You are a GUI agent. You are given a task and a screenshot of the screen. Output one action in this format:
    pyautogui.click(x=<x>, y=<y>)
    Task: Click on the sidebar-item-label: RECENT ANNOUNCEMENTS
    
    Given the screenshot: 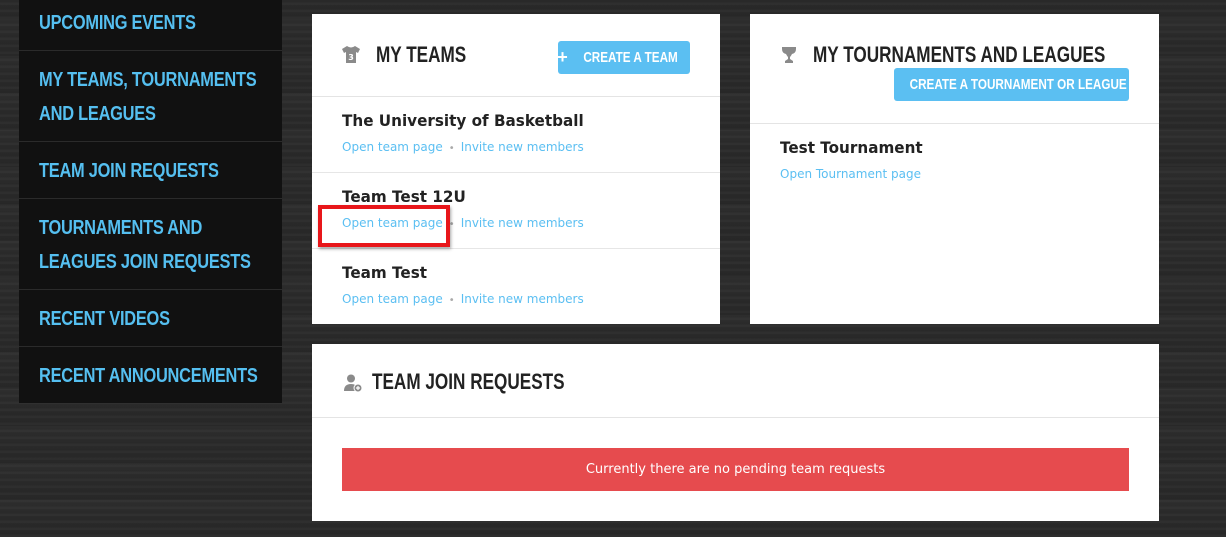 What is the action you would take?
    pyautogui.click(x=148, y=376)
    